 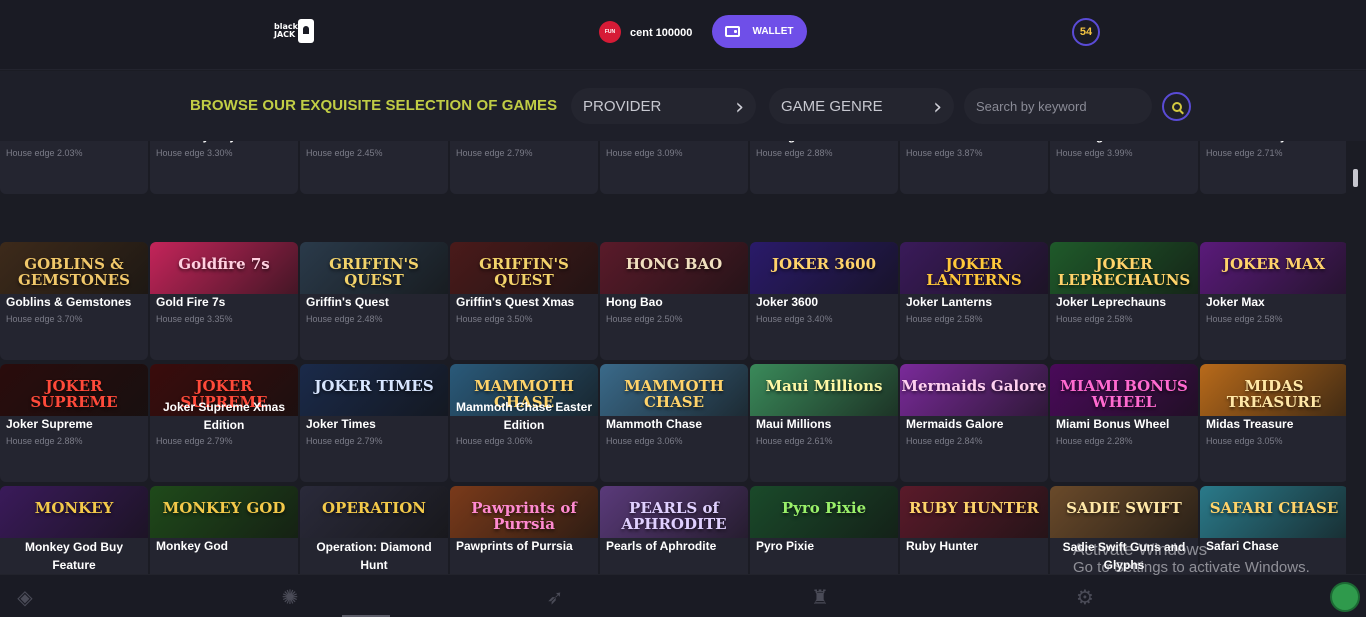 I want to click on game-card: DINO ODYSSEYDino OdysseyHouse edge 3.30%, so click(x=224, y=167).